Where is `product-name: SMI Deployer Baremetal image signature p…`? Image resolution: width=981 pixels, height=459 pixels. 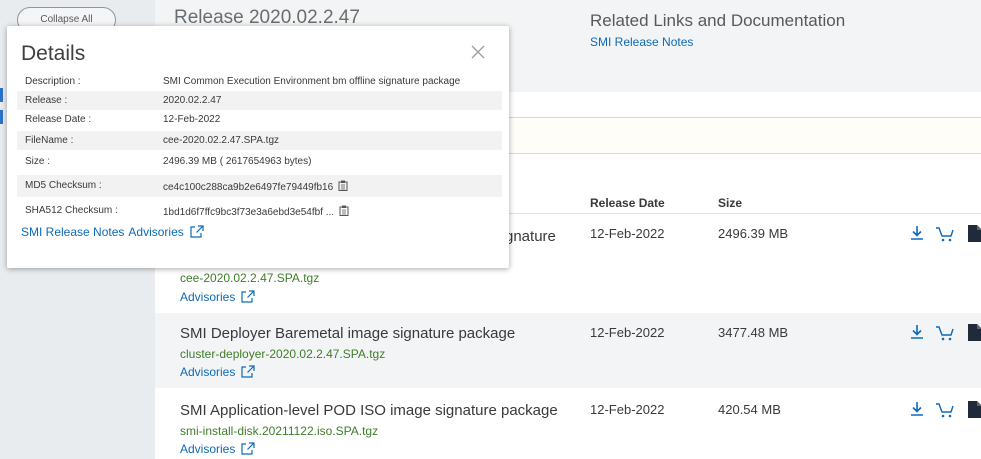
product-name: SMI Deployer Baremetal image signature p… is located at coordinates (347, 333).